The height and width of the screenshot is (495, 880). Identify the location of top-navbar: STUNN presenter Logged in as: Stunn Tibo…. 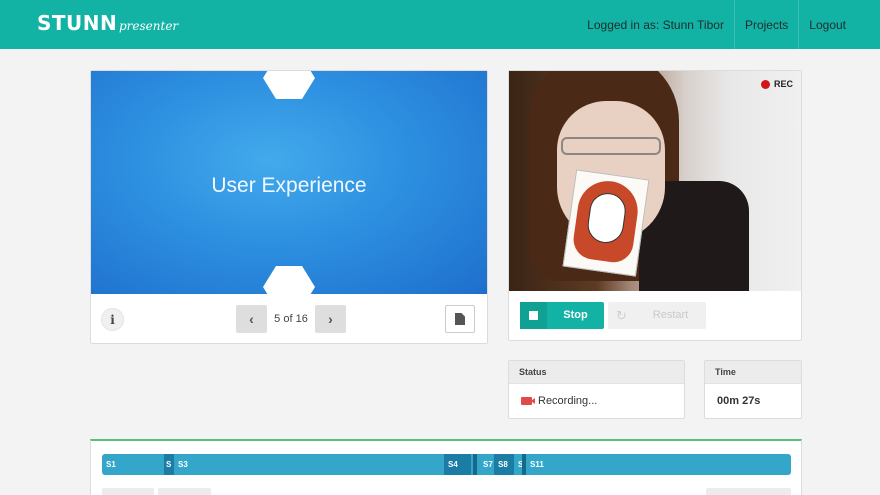
(440, 24).